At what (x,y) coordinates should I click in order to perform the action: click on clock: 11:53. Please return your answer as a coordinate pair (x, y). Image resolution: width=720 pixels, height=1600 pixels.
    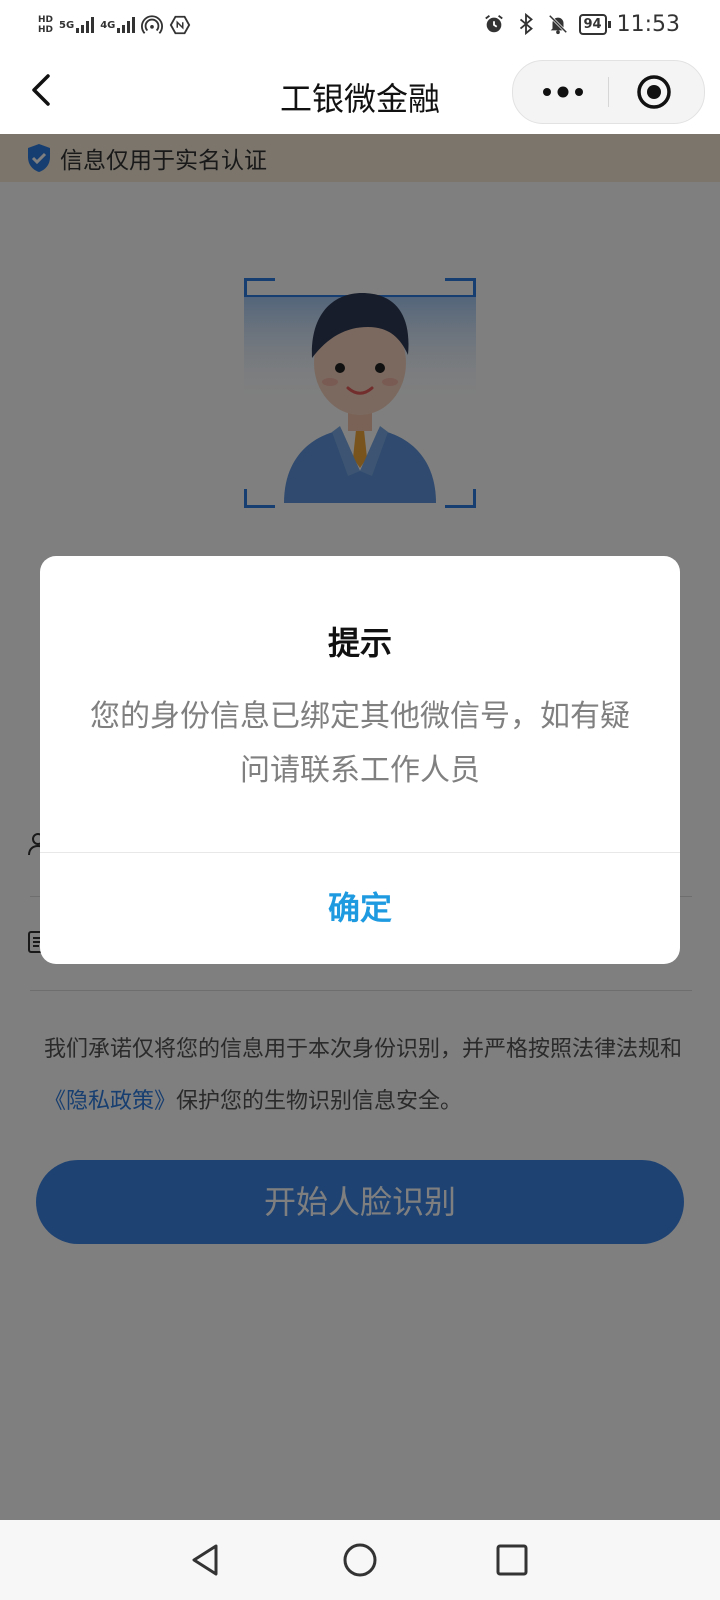
    Looking at the image, I should click on (648, 24).